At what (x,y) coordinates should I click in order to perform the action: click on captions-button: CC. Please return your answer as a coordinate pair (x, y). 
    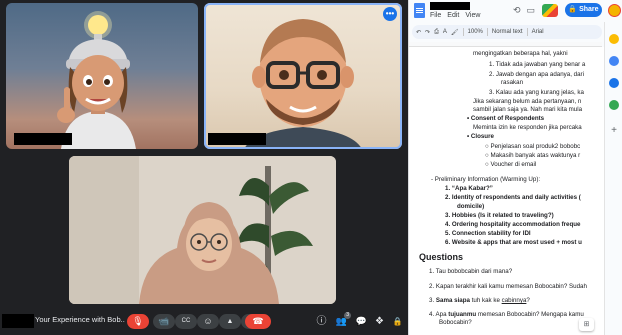
    Looking at the image, I should click on (186, 321).